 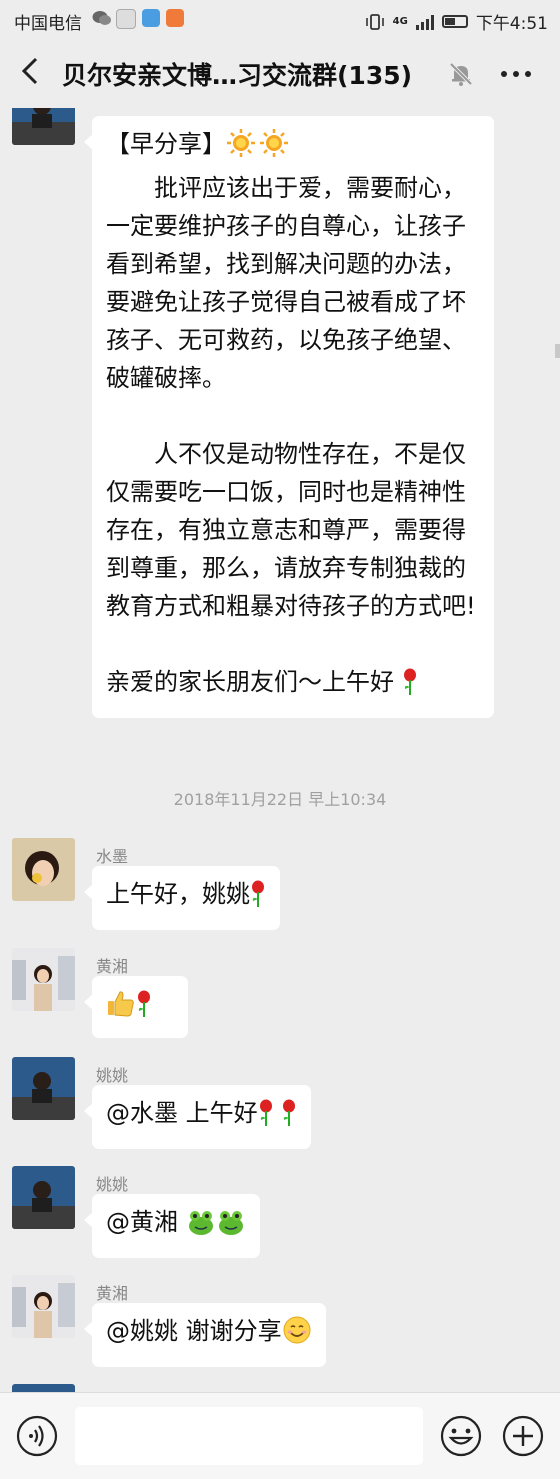 What do you see at coordinates (424, 22) in the screenshot?
I see `signal-icon` at bounding box center [424, 22].